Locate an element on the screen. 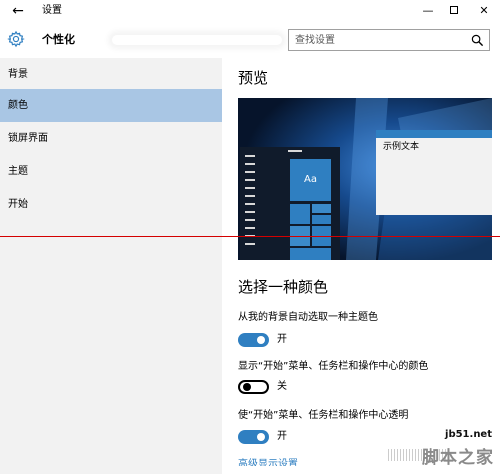  close-icon: ✕ is located at coordinates (484, 10).